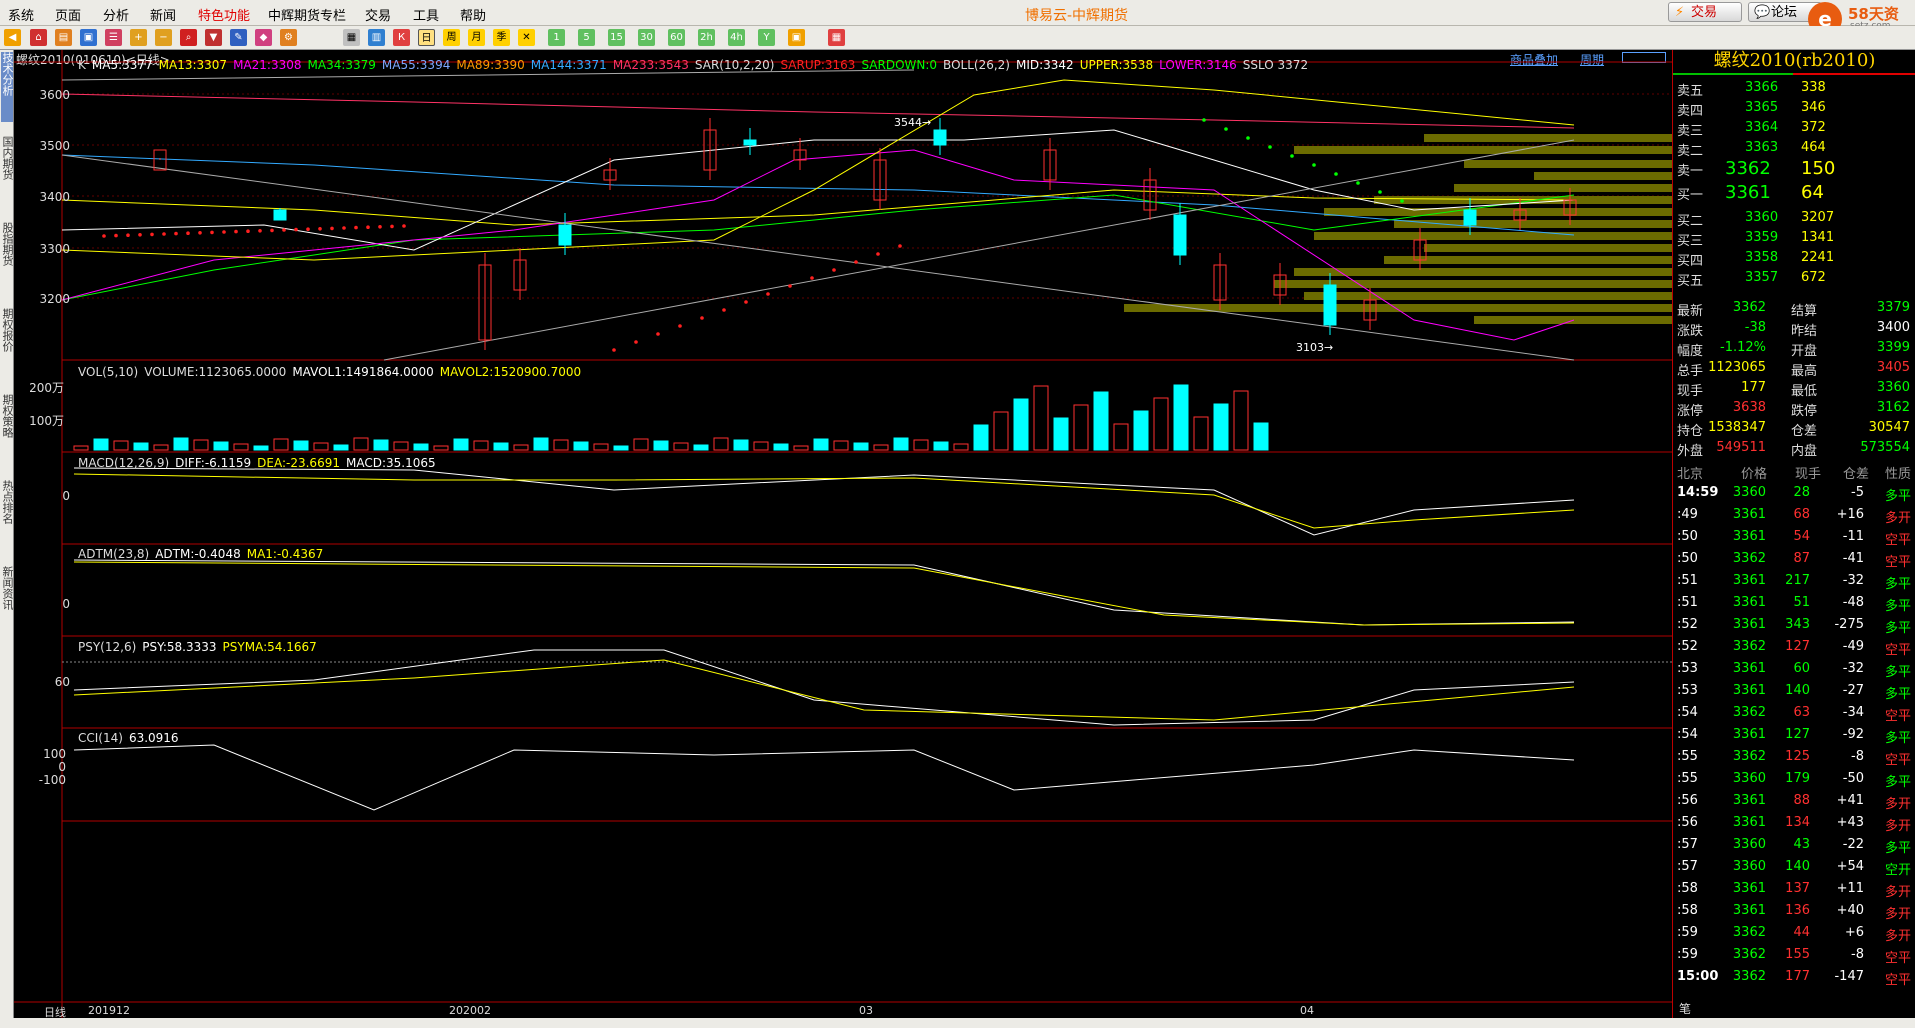 The image size is (1915, 1028). Describe the element at coordinates (1794, 977) in the screenshot. I see `tick-row: 15:00 3362 177 -147 空平` at that location.